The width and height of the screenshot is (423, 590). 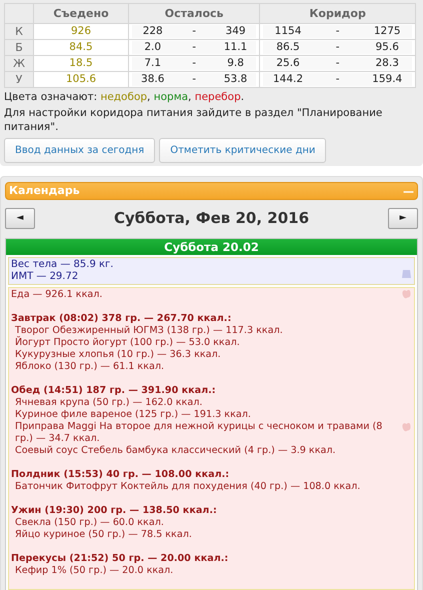 What do you see at coordinates (152, 47) in the screenshot?
I see `table-cell-text: 2.0` at bounding box center [152, 47].